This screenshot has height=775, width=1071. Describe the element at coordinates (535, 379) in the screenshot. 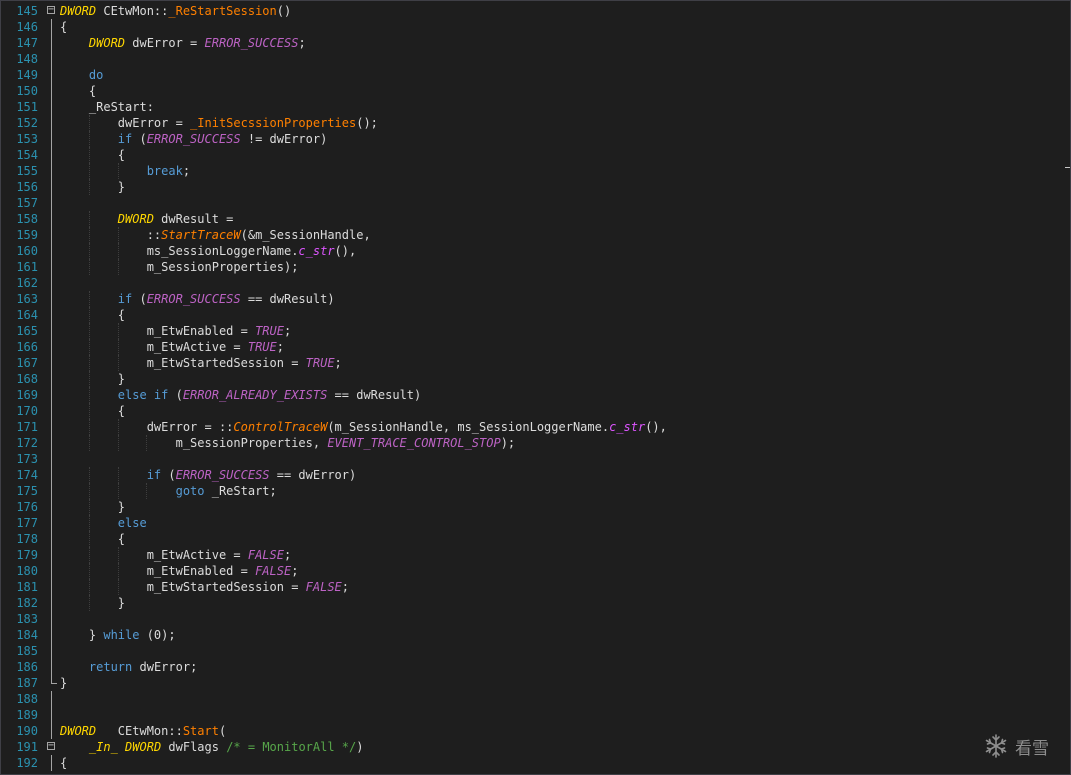

I see `code-line: 168 }` at that location.